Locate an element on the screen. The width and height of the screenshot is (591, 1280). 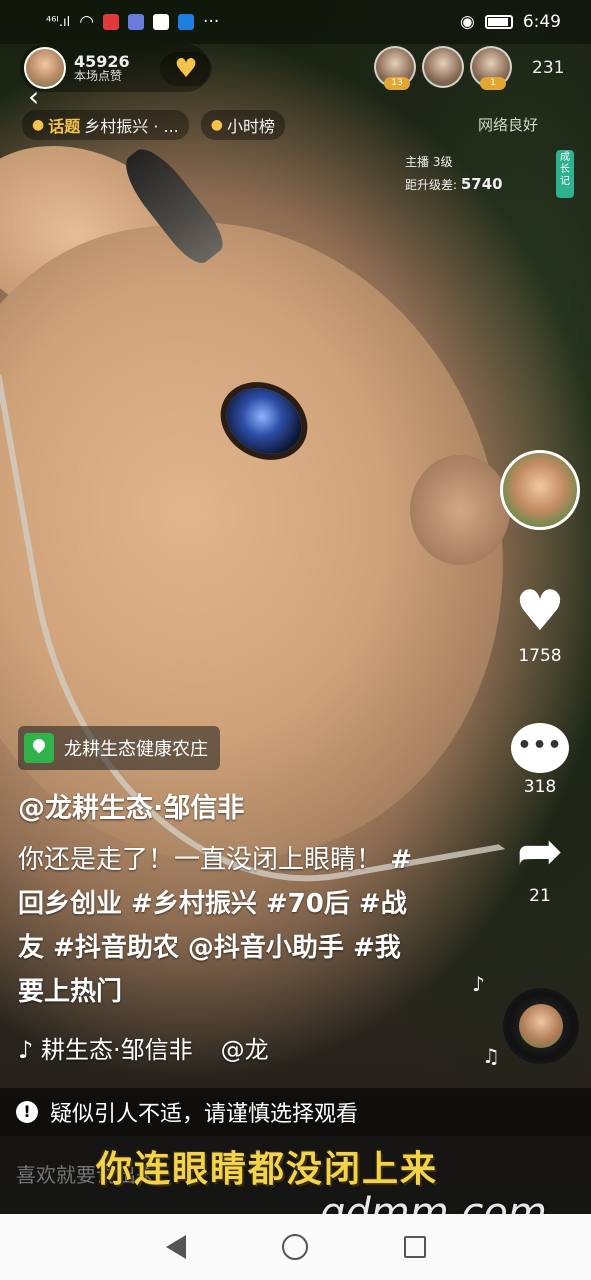
like-count: 1758 is located at coordinates (540, 656).